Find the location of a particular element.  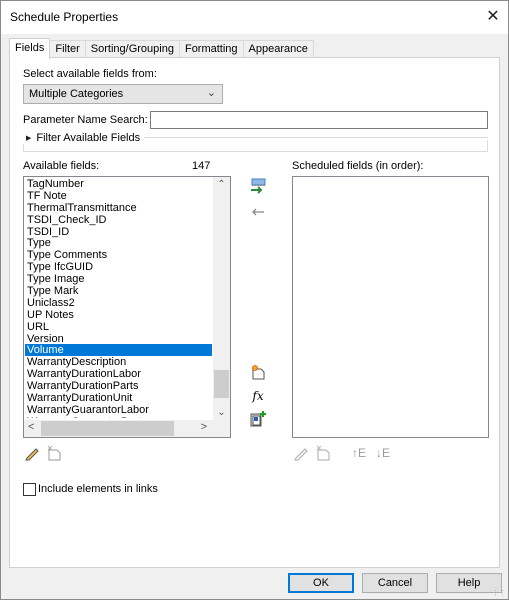

close-button: ✕ is located at coordinates (493, 16).